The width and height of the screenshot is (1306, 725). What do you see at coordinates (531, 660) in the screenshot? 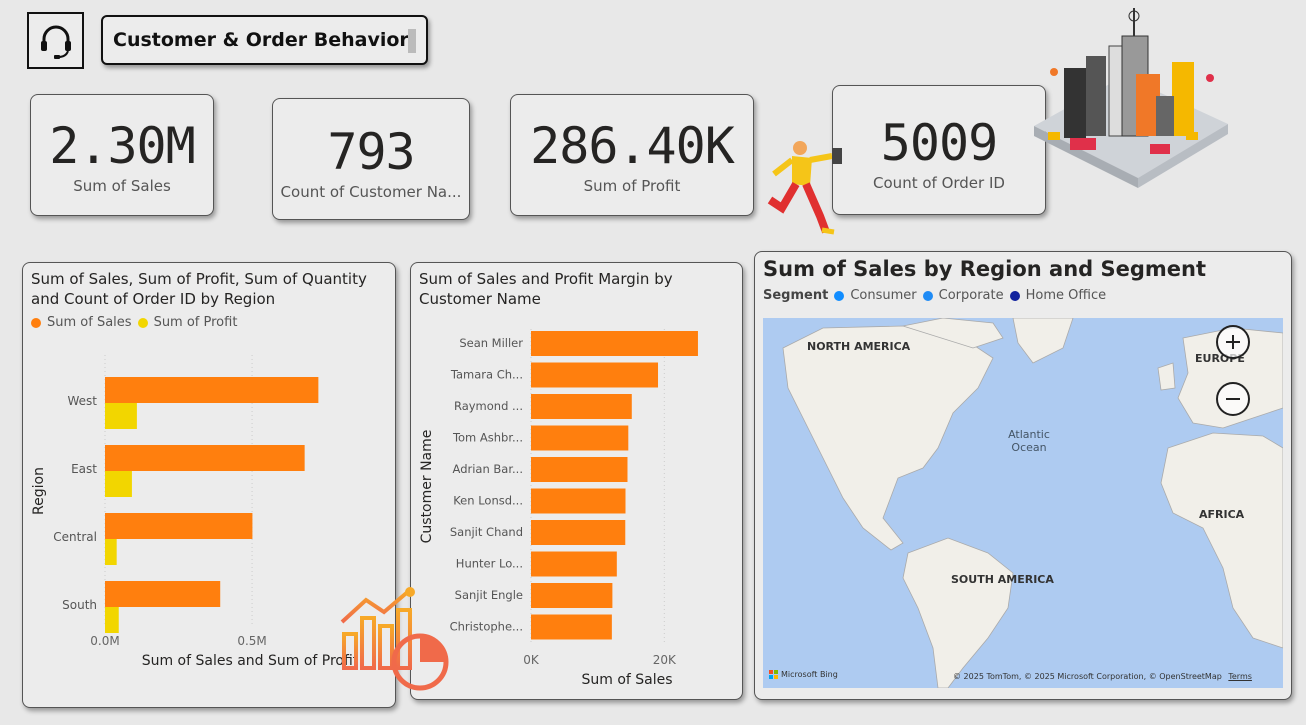
I see `x-tick-label: 0K` at bounding box center [531, 660].